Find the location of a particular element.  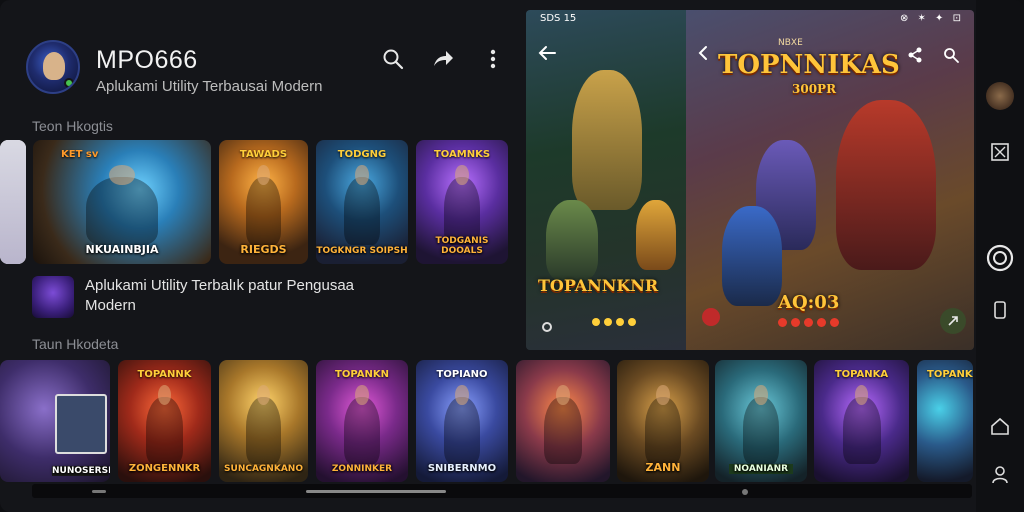

game-title-logo: TOPNNIKAS is located at coordinates (809, 65).